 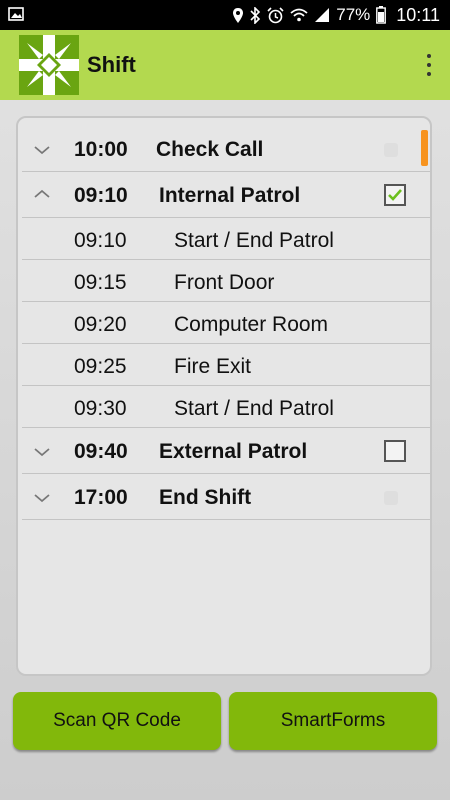 I want to click on battery-icon, so click(x=381, y=15).